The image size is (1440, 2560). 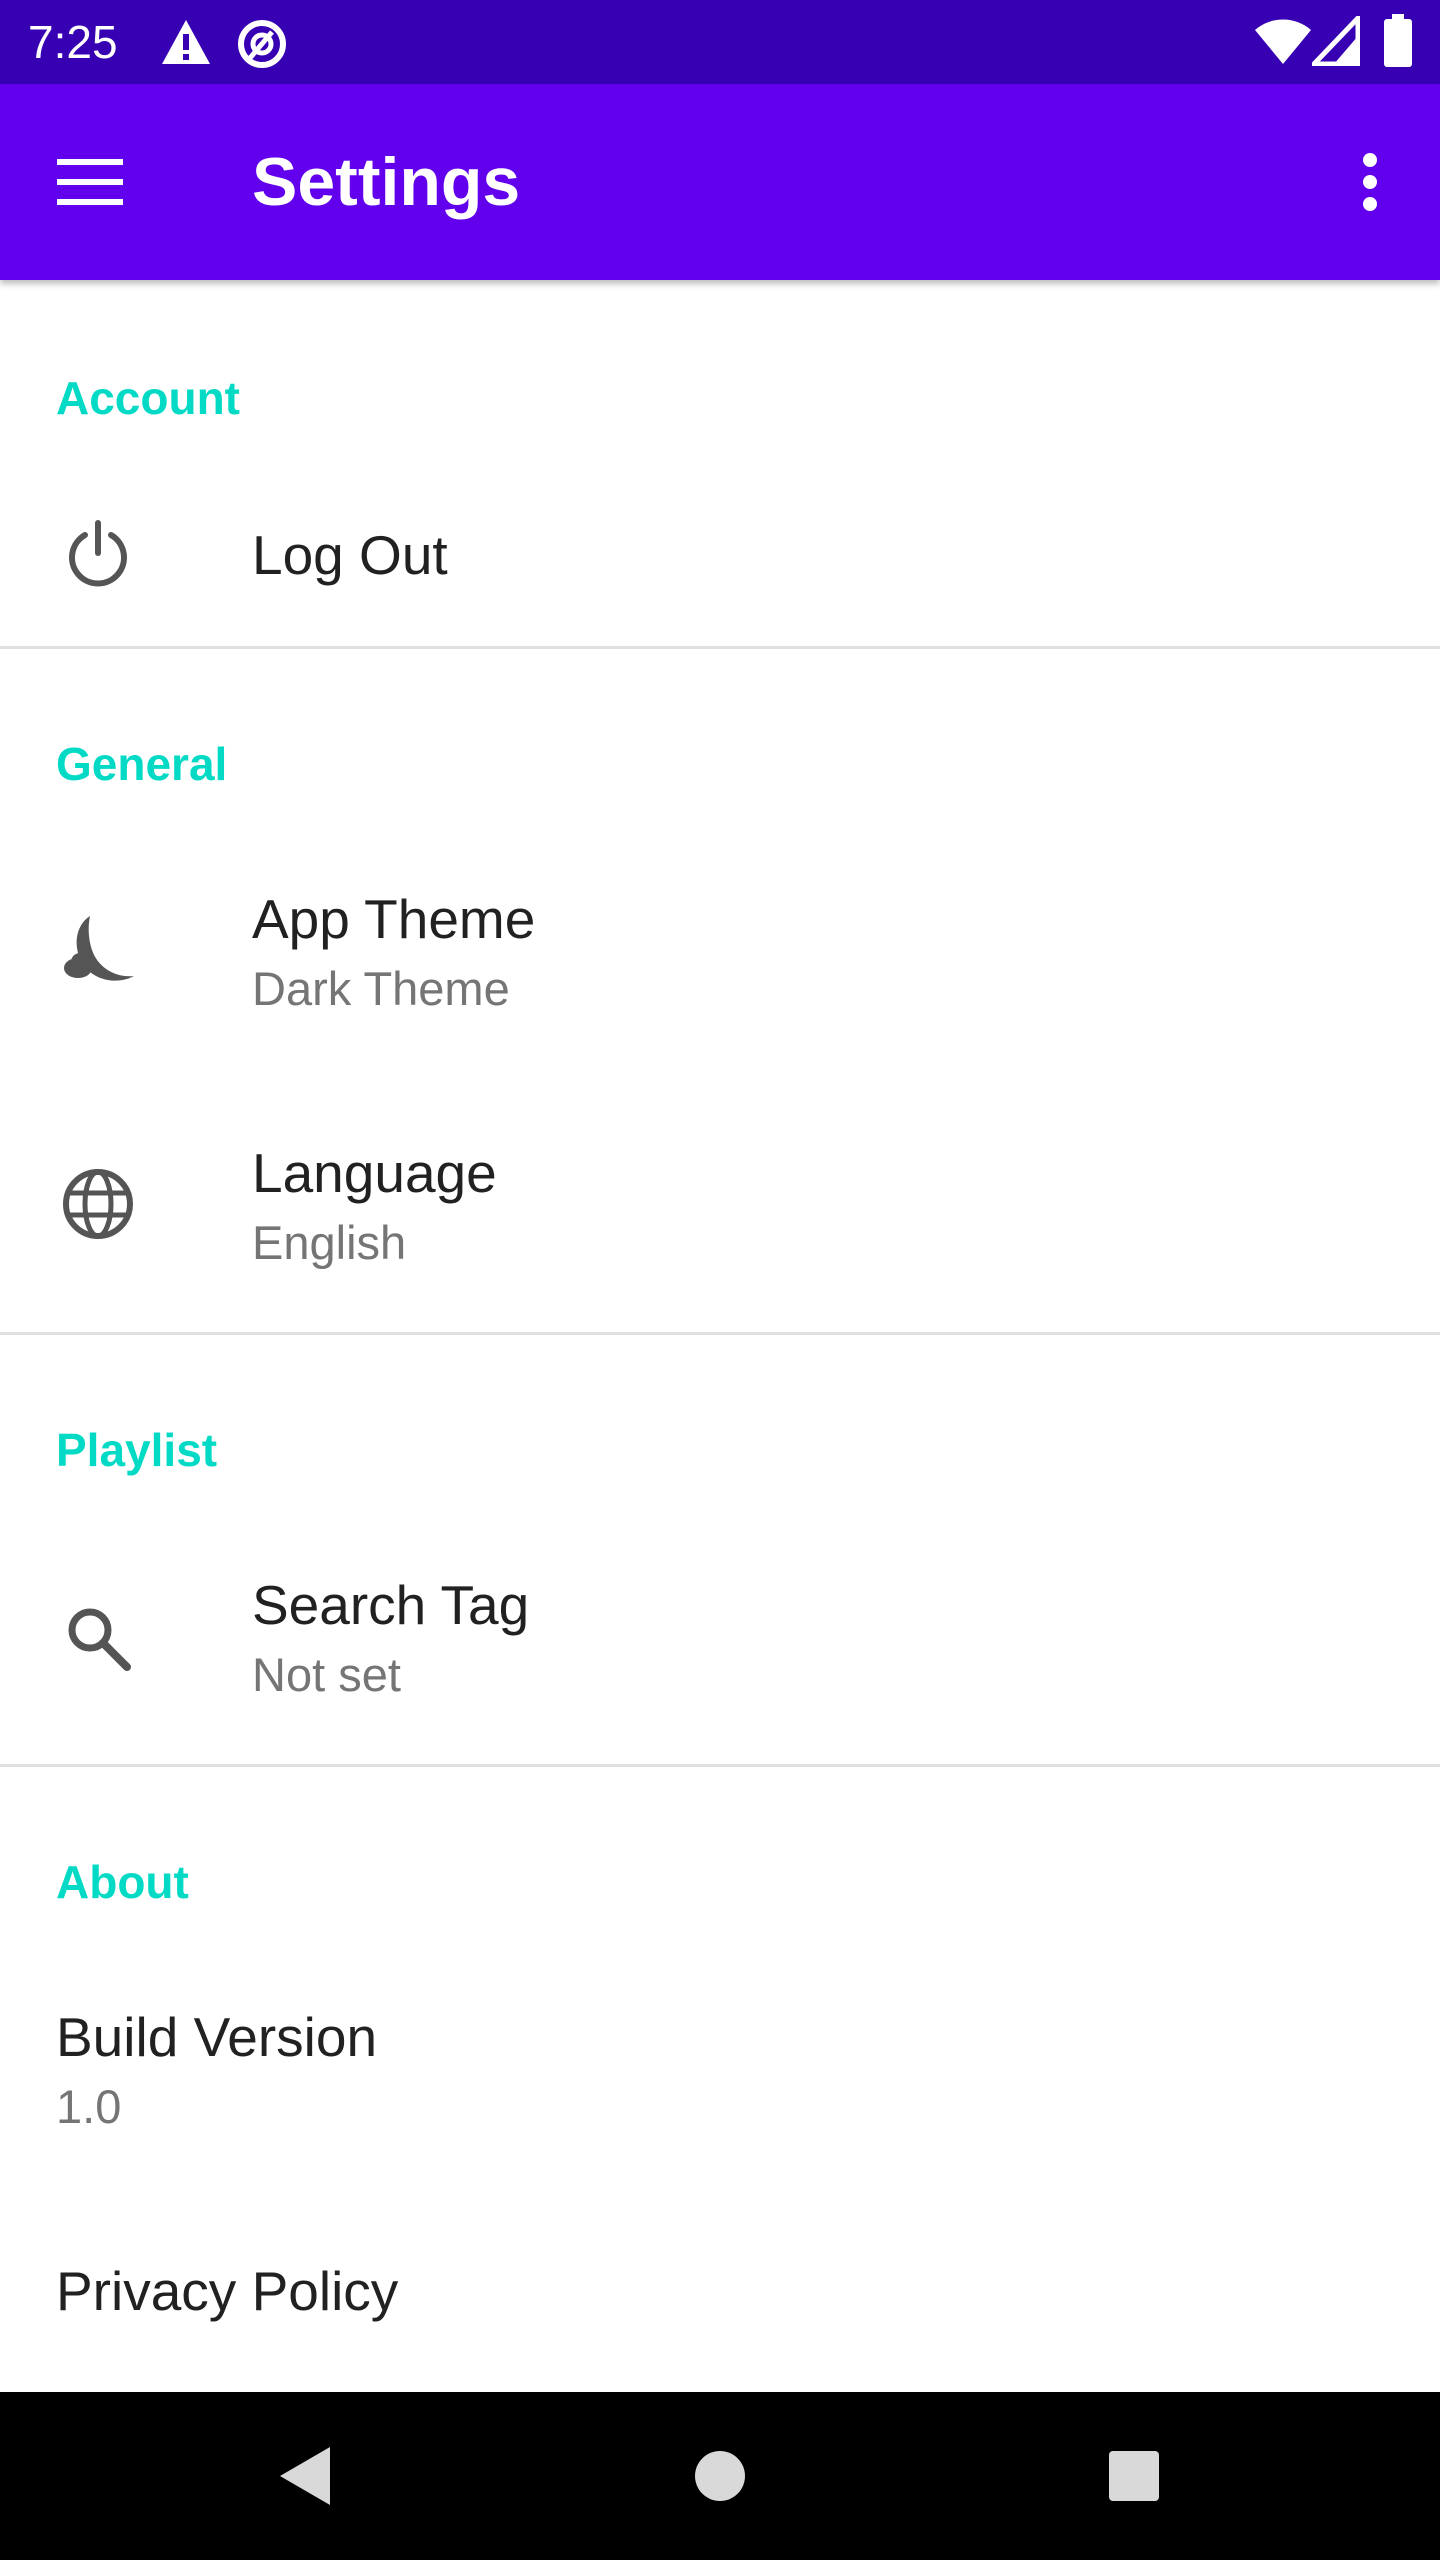 What do you see at coordinates (720, 956) in the screenshot?
I see `pref-app-theme: App Theme Dark Theme` at bounding box center [720, 956].